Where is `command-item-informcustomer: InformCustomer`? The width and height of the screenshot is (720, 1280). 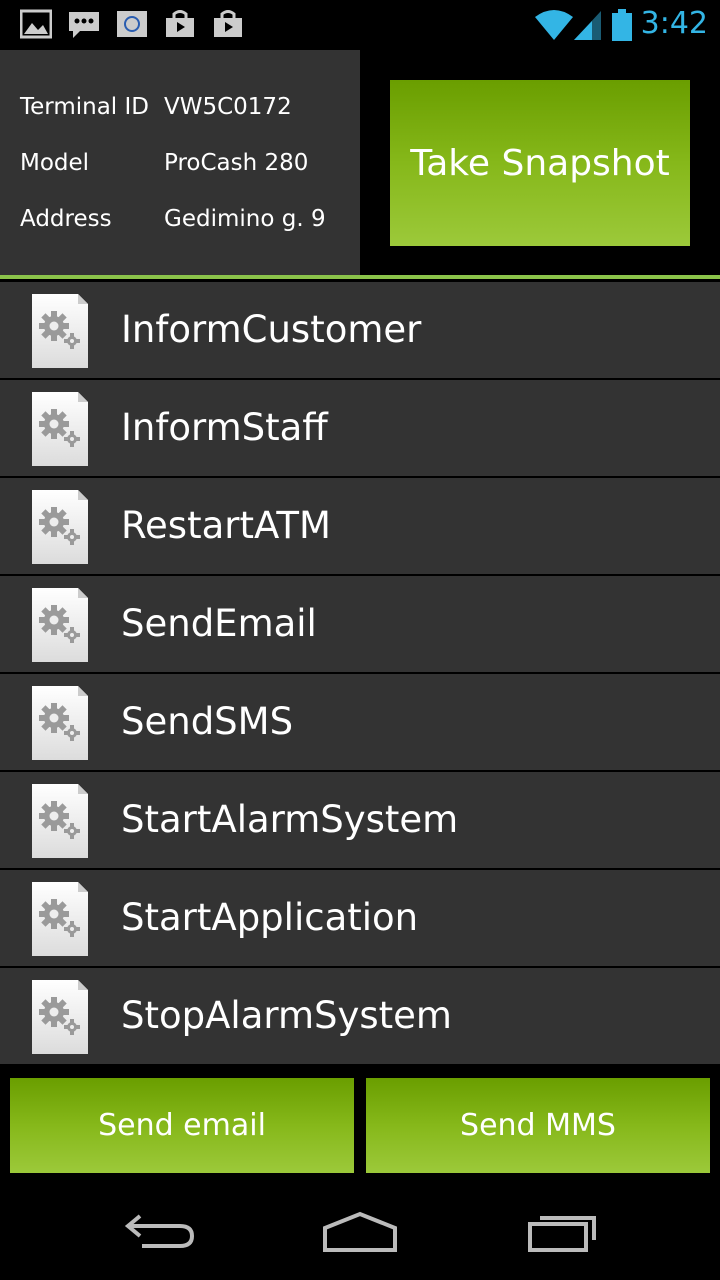
command-item-informcustomer: InformCustomer is located at coordinates (360, 330).